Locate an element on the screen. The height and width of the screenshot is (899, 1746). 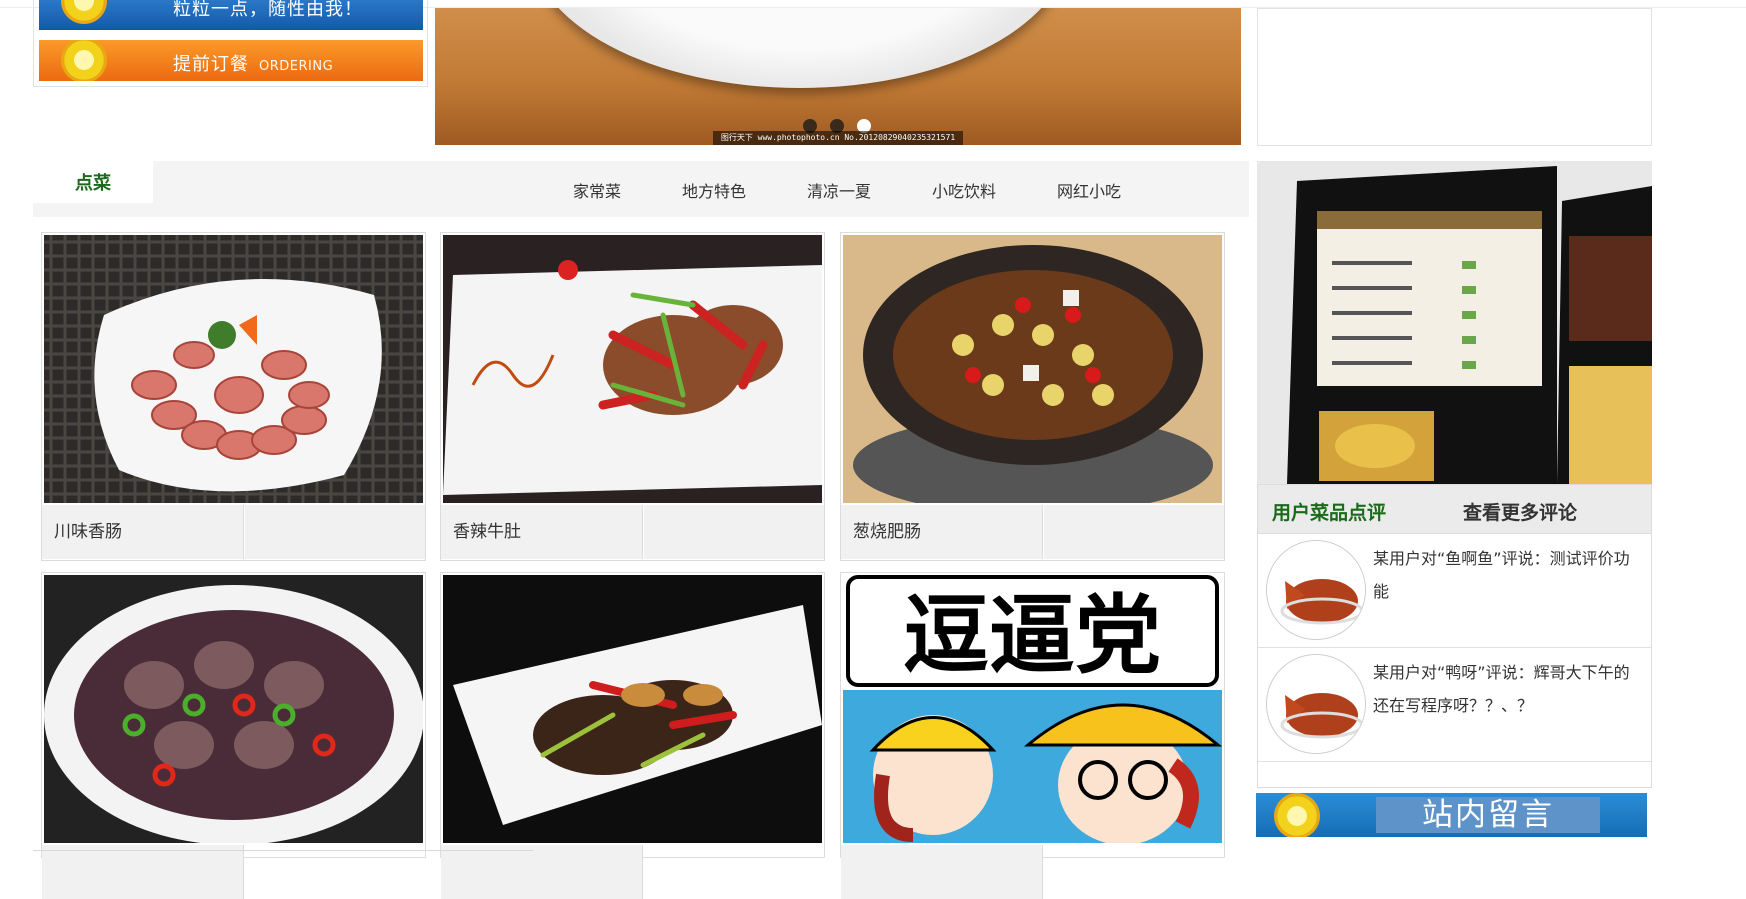
guestbook-banner: 站内留言 is located at coordinates (1451, 815).